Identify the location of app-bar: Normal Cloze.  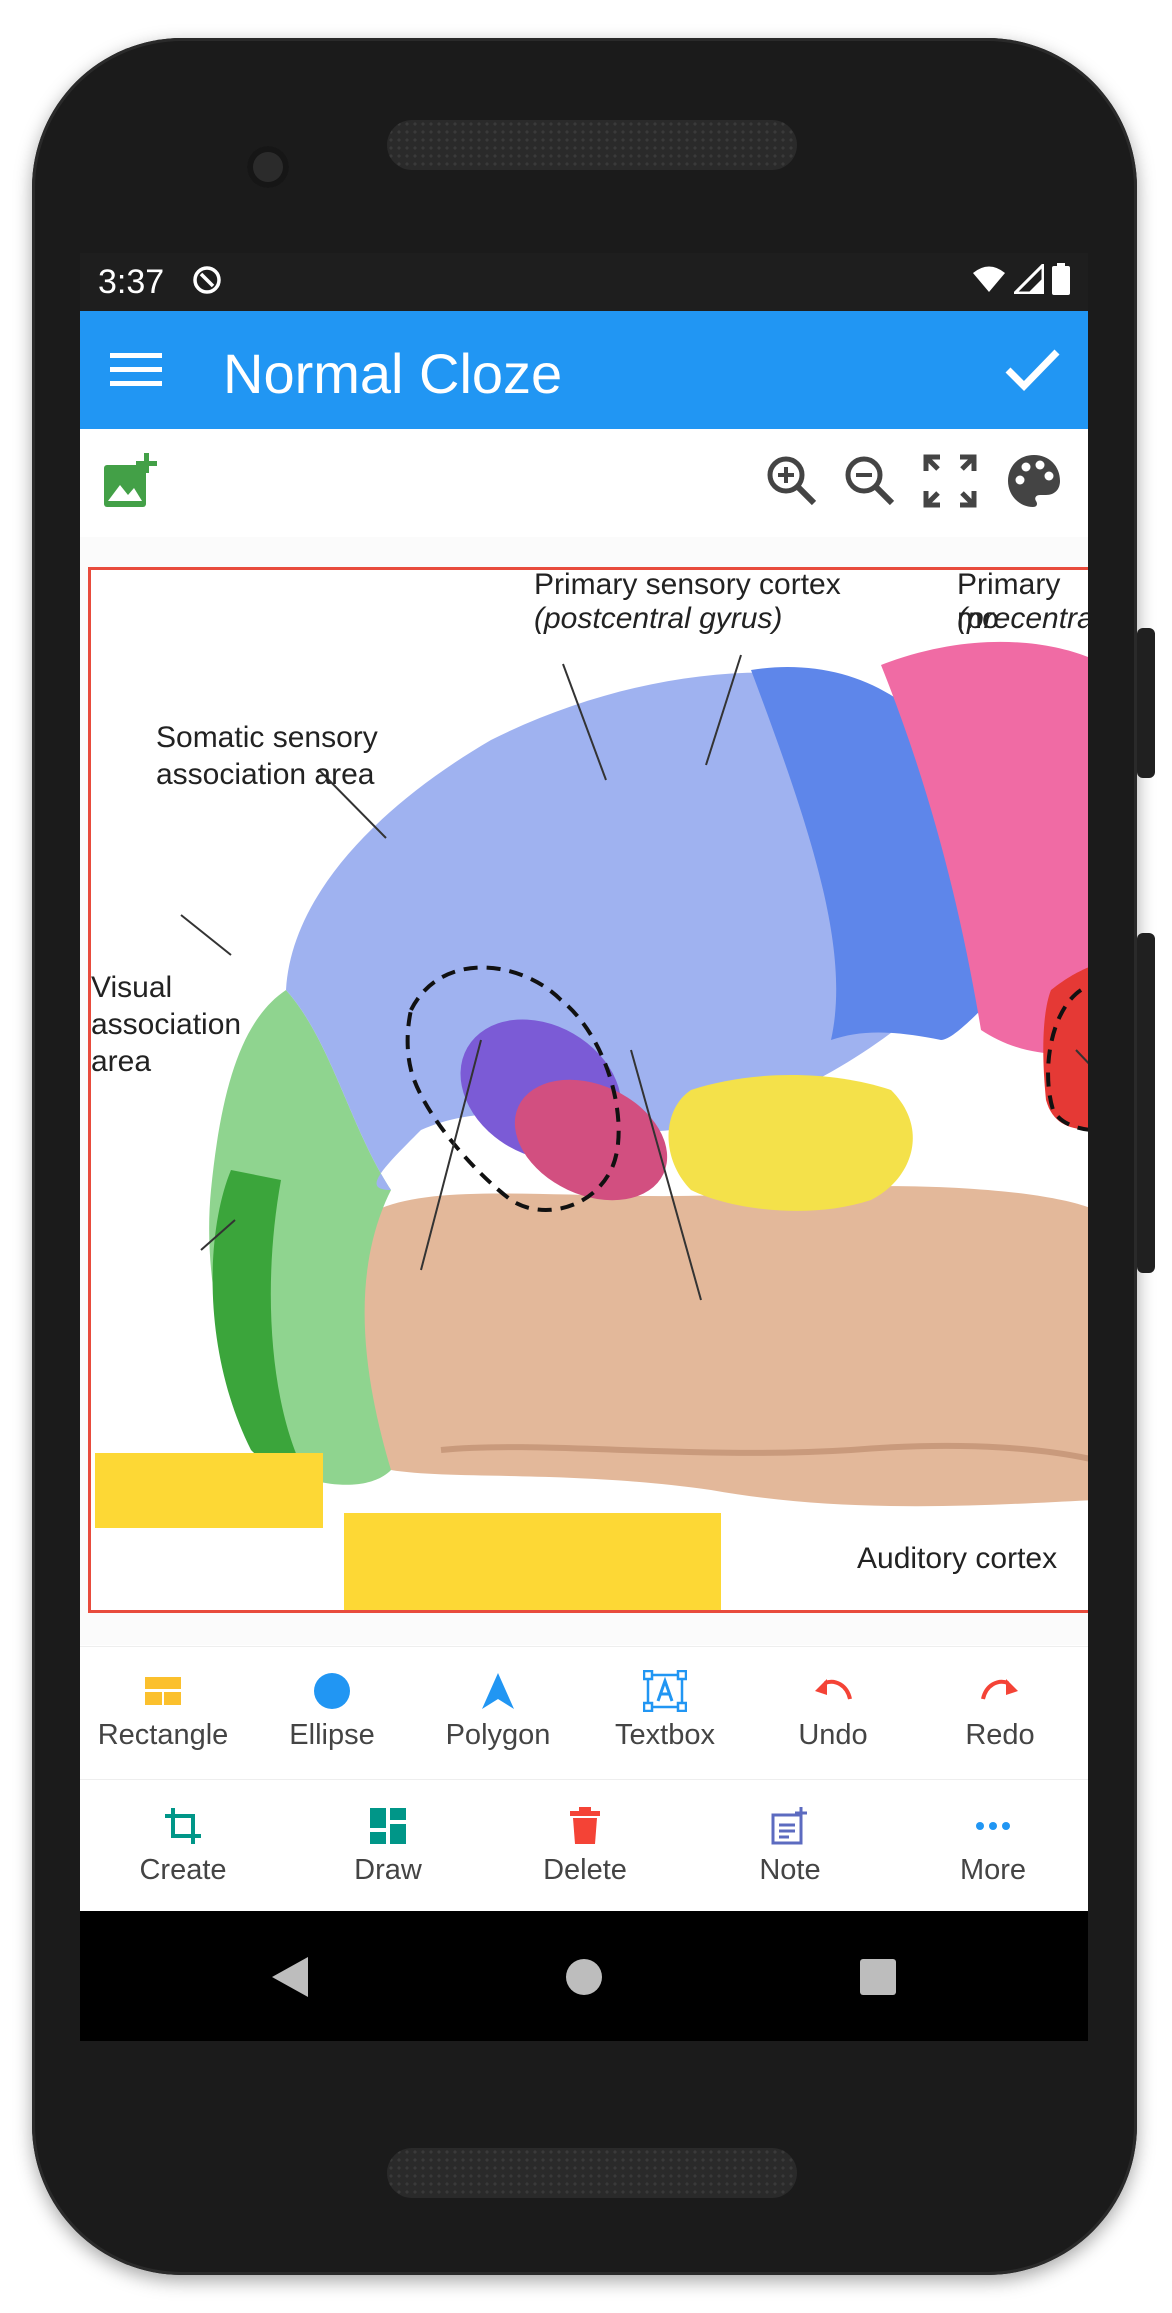
(584, 370).